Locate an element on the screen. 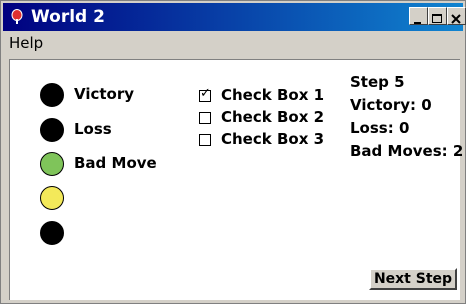 The image size is (466, 304). maximize-button is located at coordinates (437, 16).